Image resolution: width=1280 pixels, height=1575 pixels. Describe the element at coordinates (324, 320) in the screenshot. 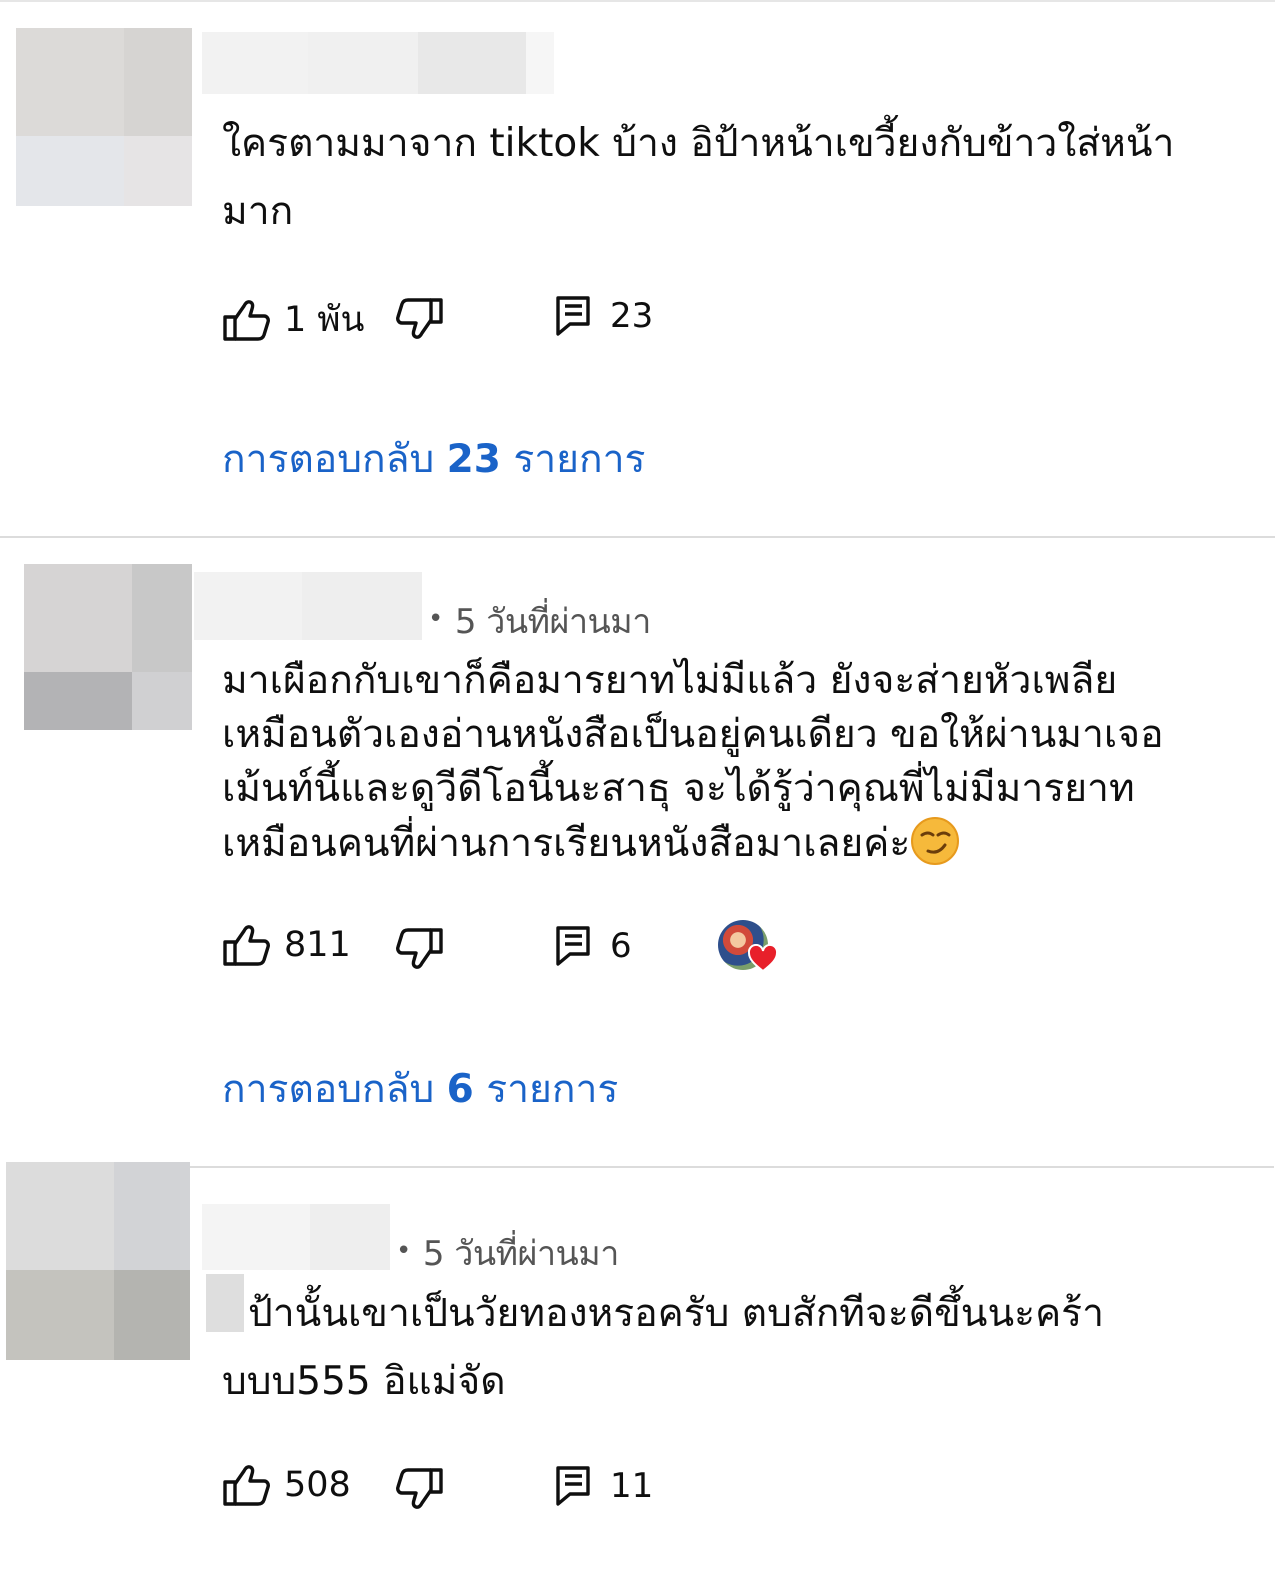

I see `like-count: 1 พัน` at that location.